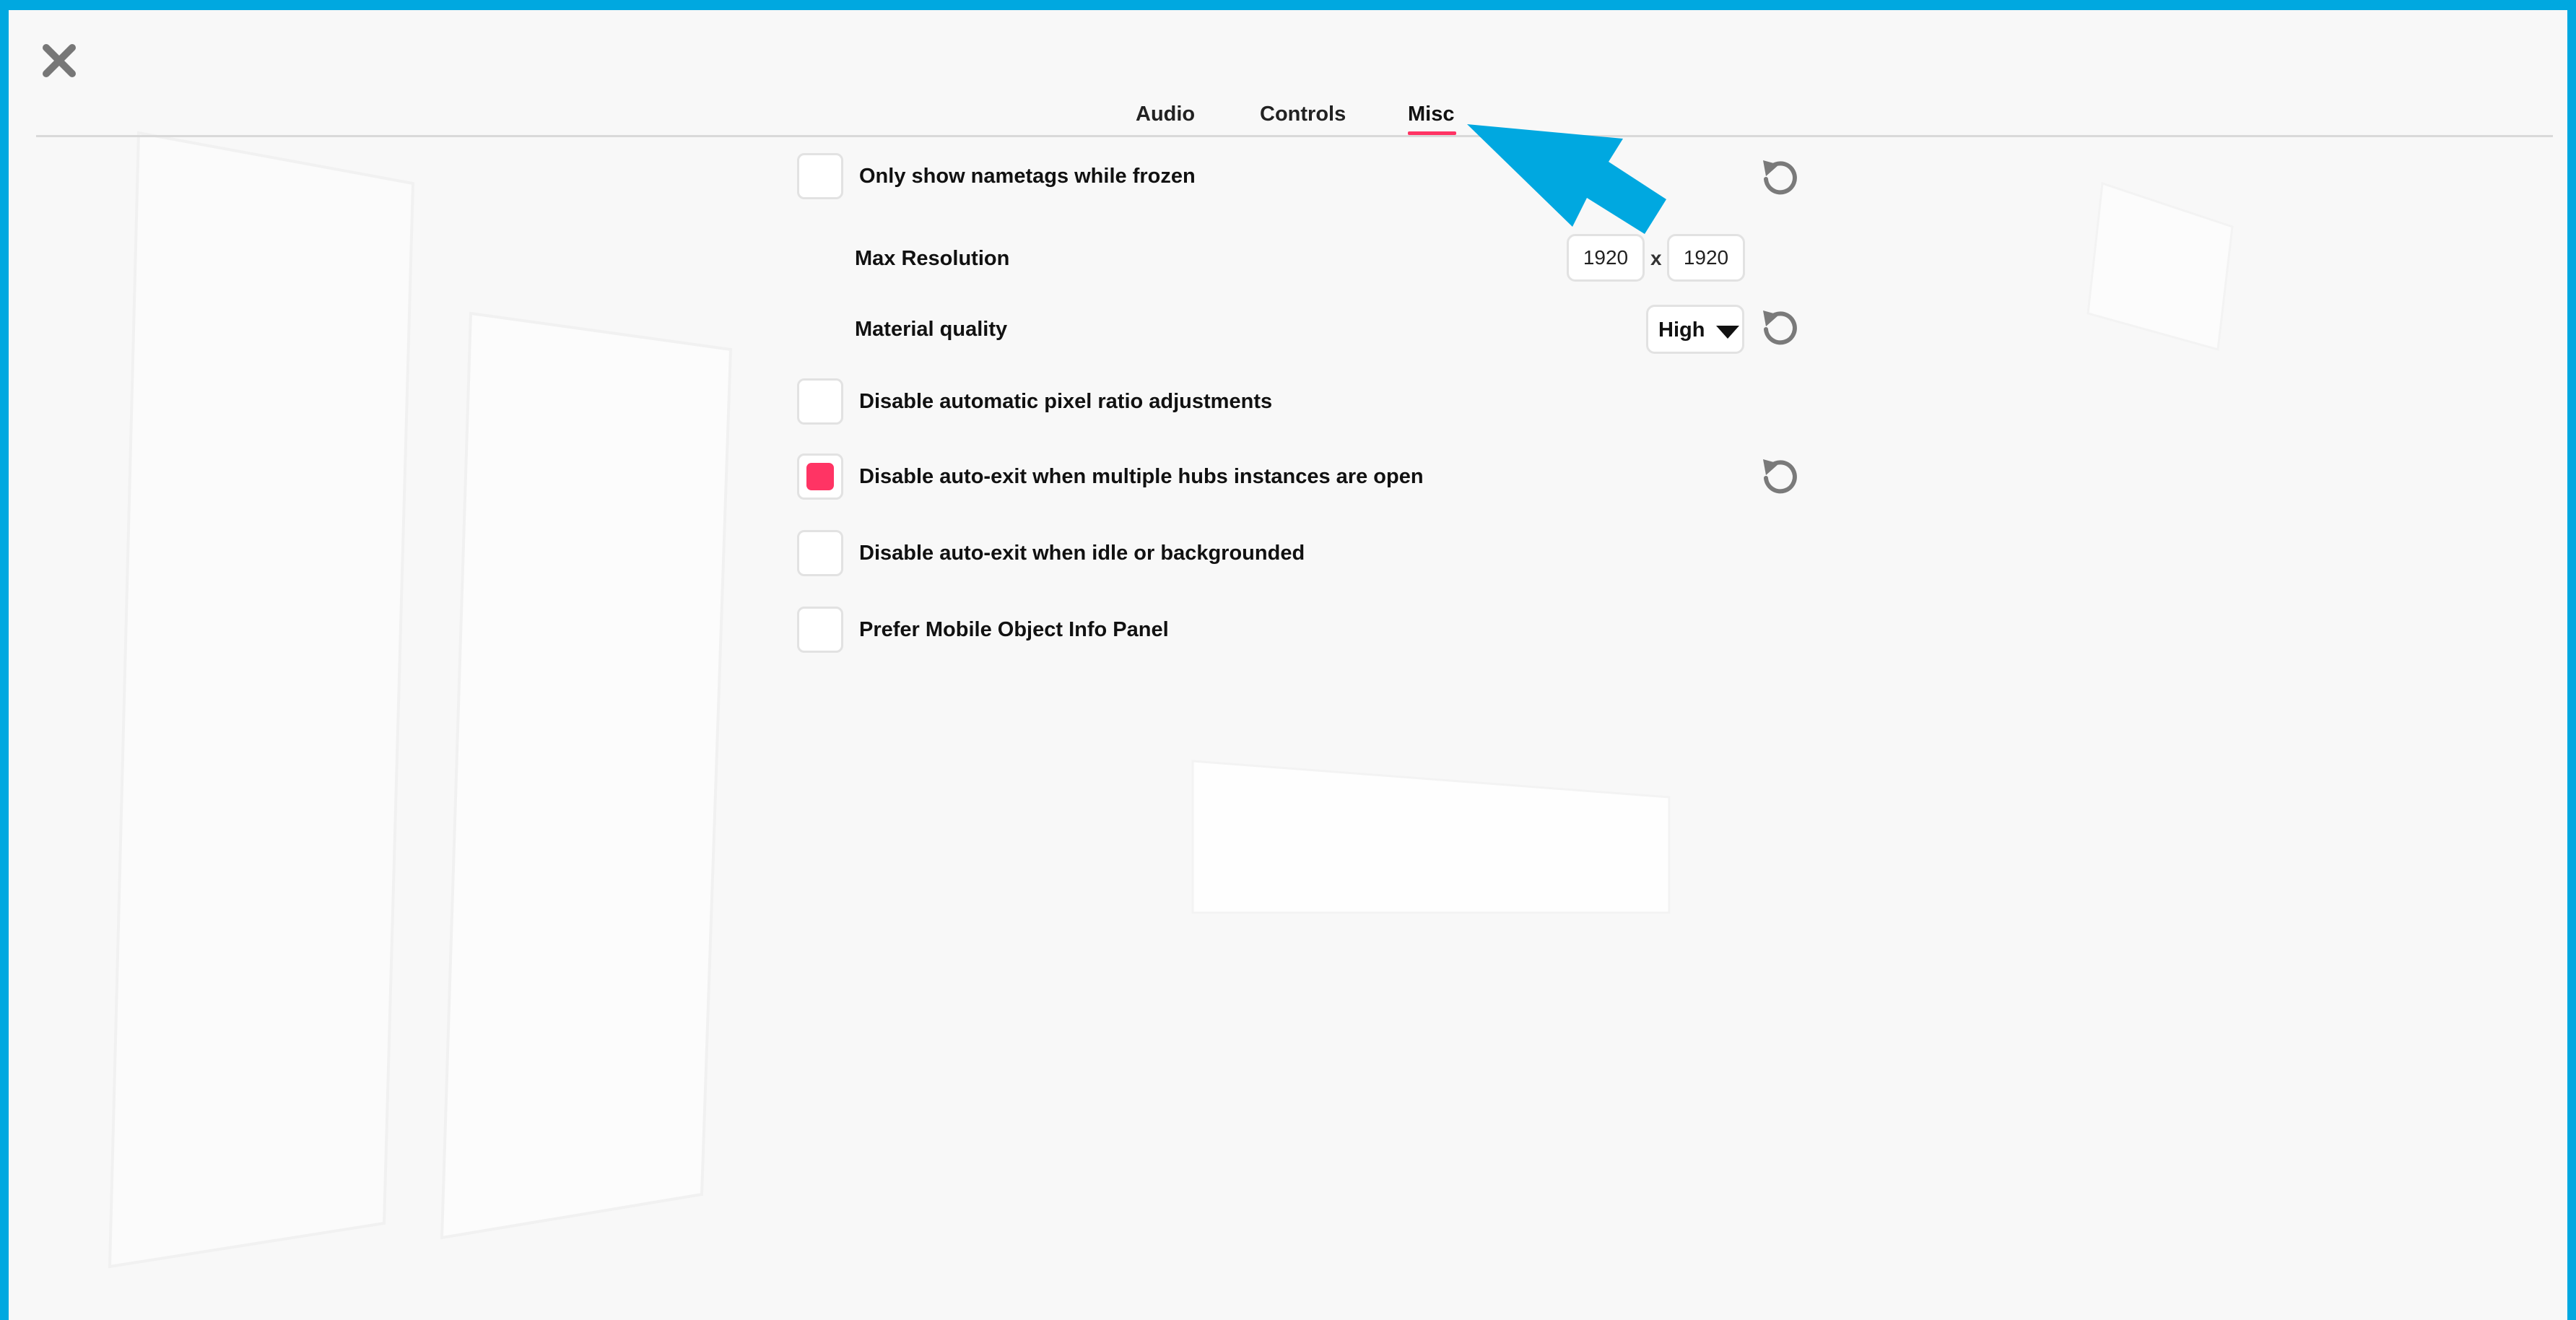 The width and height of the screenshot is (2576, 1320). I want to click on material-quality-label: Material quality, so click(931, 329).